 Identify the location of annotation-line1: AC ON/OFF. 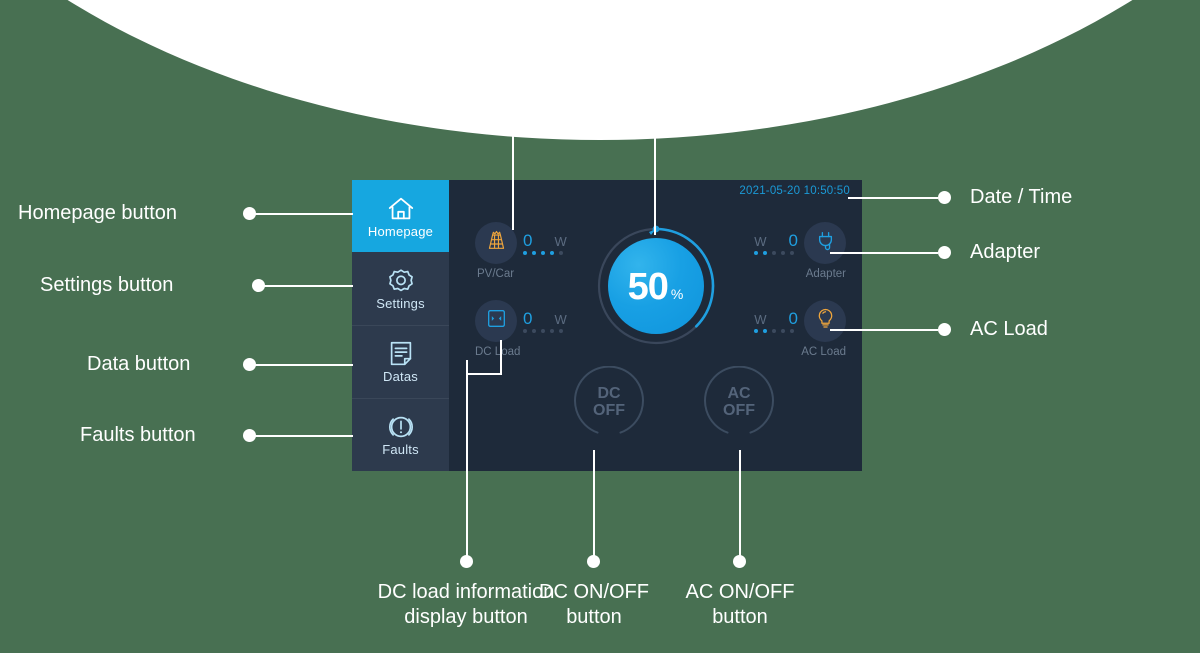
(740, 592).